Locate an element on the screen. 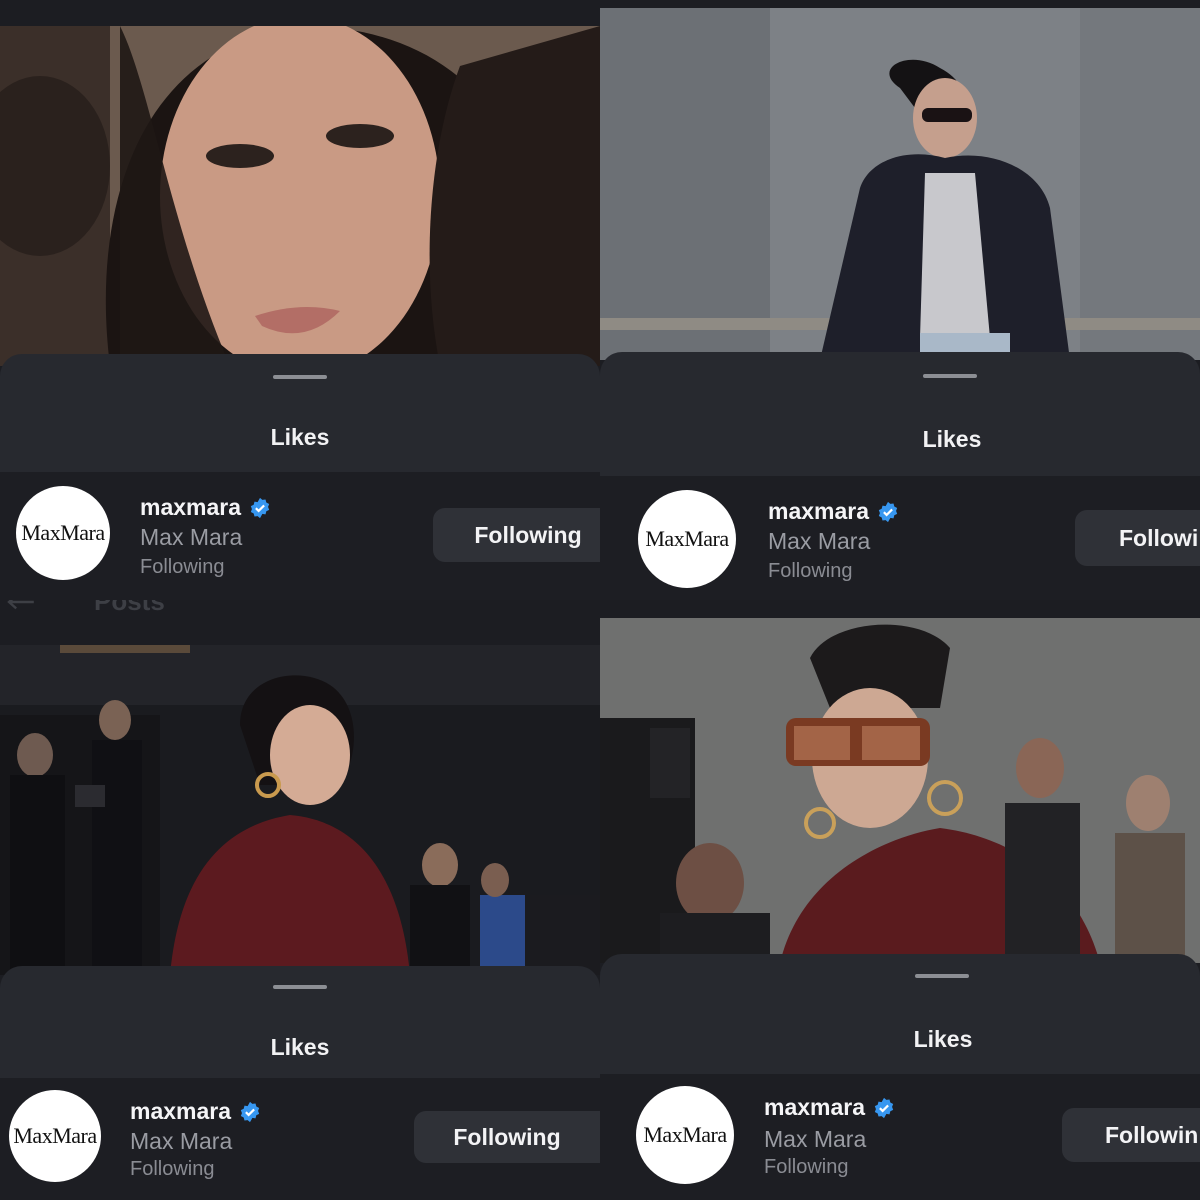 Image resolution: width=1200 pixels, height=1200 pixels. post-photo-front-row is located at coordinates (900, 790).